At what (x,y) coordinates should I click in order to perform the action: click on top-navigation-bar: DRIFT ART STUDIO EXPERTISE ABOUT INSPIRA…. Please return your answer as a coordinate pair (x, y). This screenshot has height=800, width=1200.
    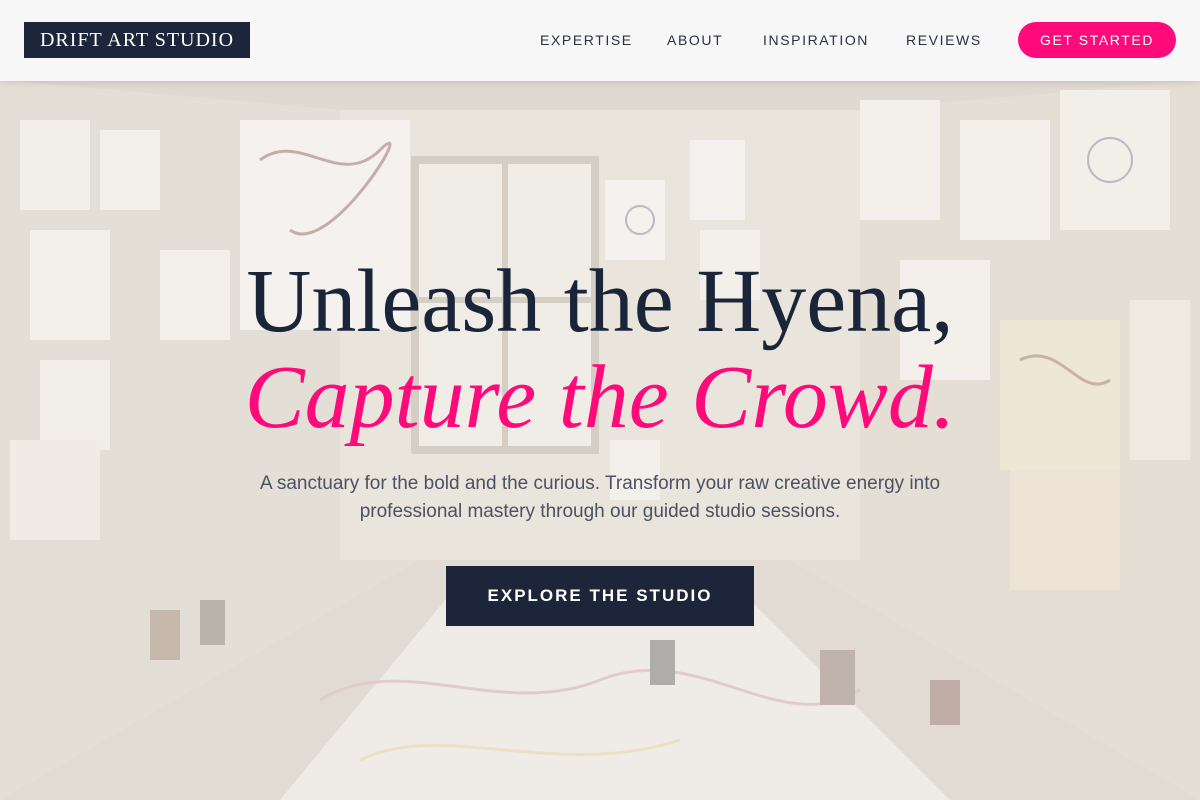
    Looking at the image, I should click on (600, 40).